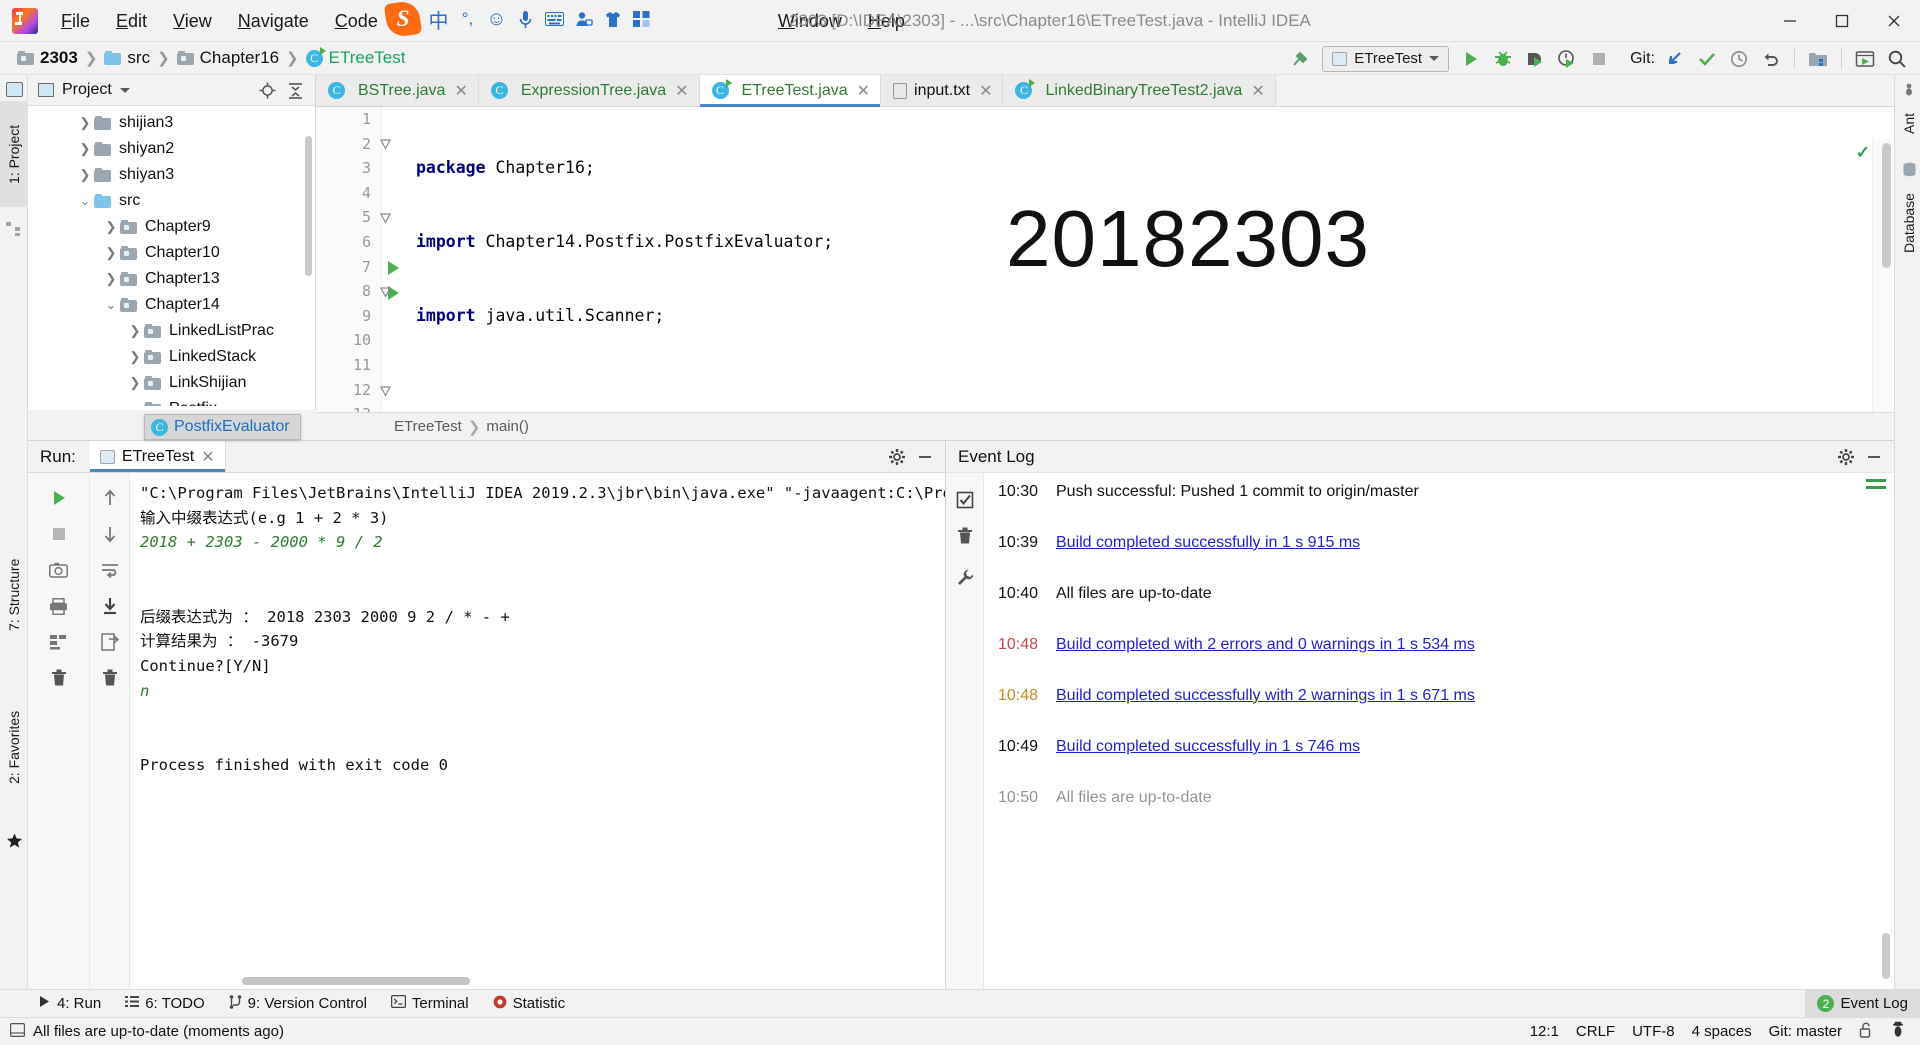 Image resolution: width=1920 pixels, height=1045 pixels. What do you see at coordinates (157, 456) in the screenshot?
I see `run-tab-etreetest: ETreeTest ✕` at bounding box center [157, 456].